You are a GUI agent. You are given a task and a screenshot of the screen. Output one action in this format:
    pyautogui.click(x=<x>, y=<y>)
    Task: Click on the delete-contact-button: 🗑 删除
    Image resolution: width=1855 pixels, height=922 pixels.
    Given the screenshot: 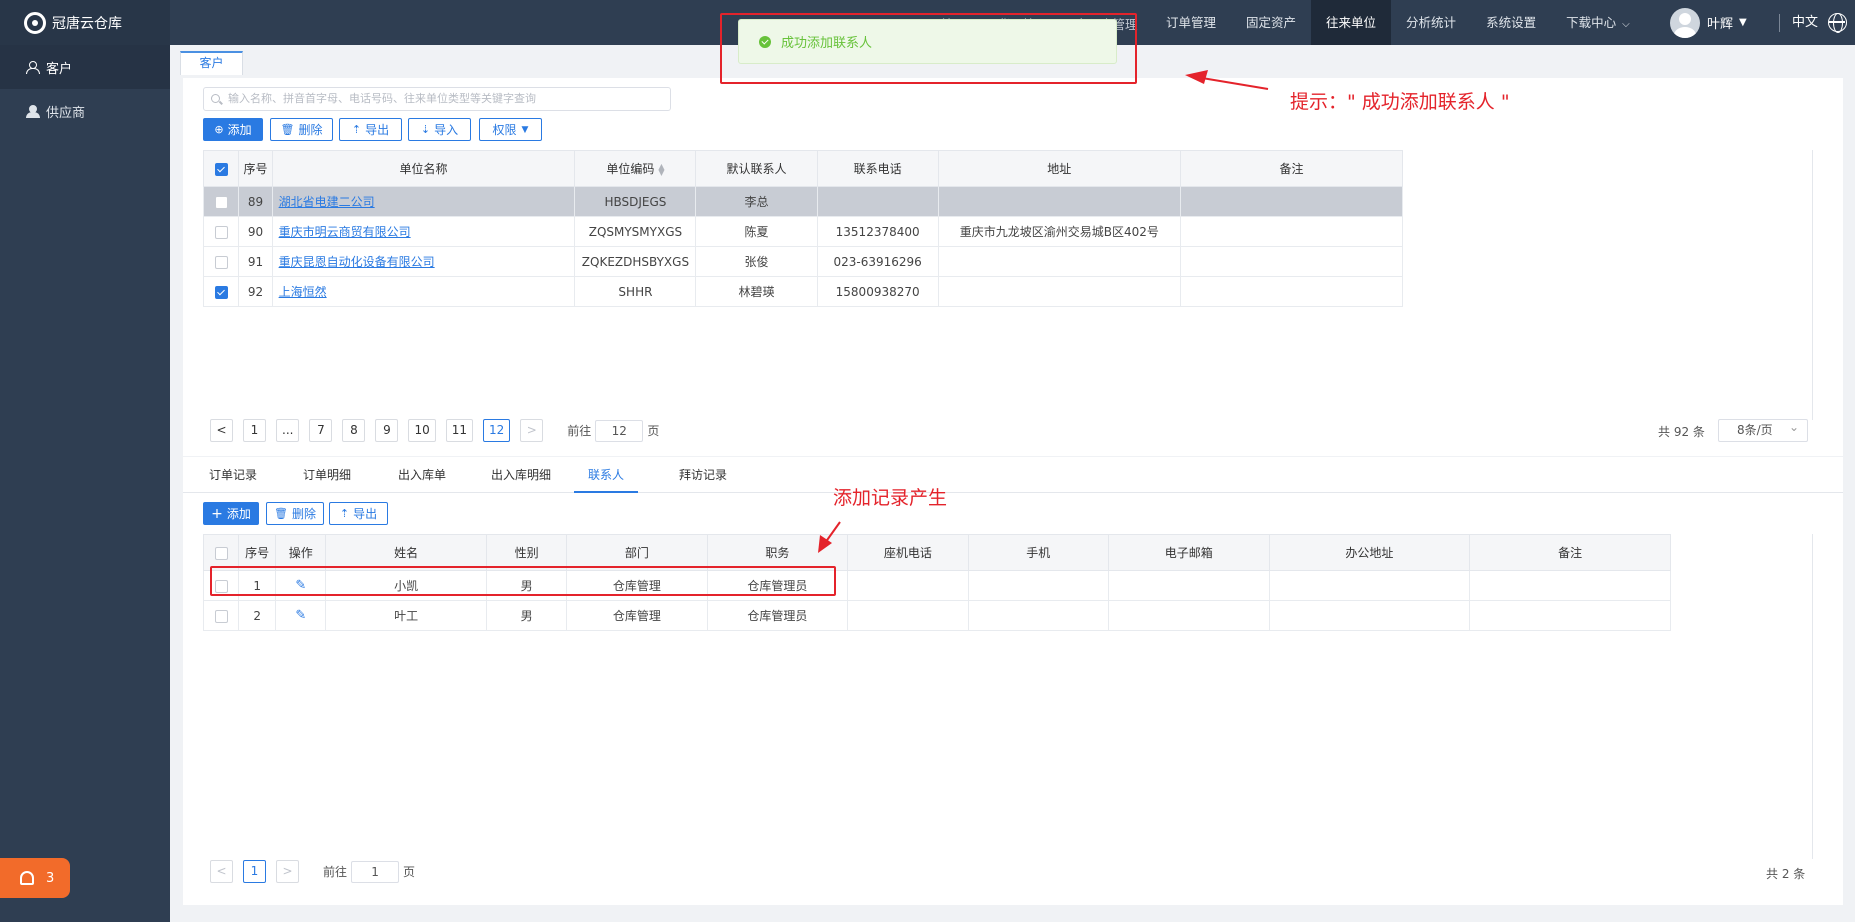 What is the action you would take?
    pyautogui.click(x=295, y=513)
    